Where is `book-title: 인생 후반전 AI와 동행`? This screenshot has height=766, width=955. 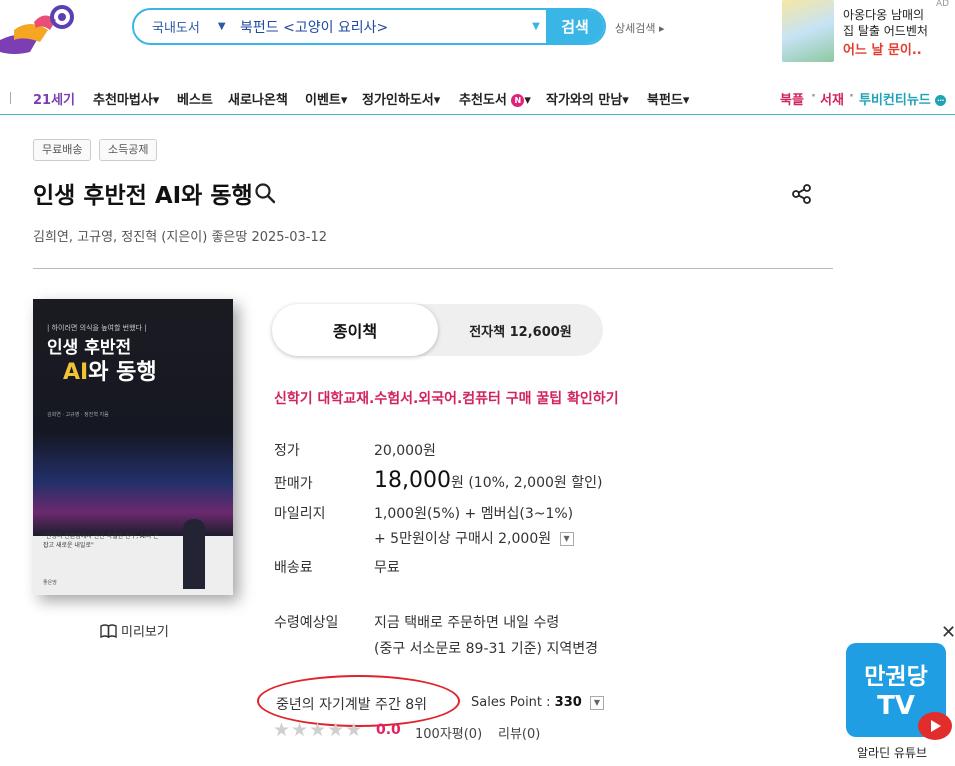 book-title: 인생 후반전 AI와 동행 is located at coordinates (143, 196).